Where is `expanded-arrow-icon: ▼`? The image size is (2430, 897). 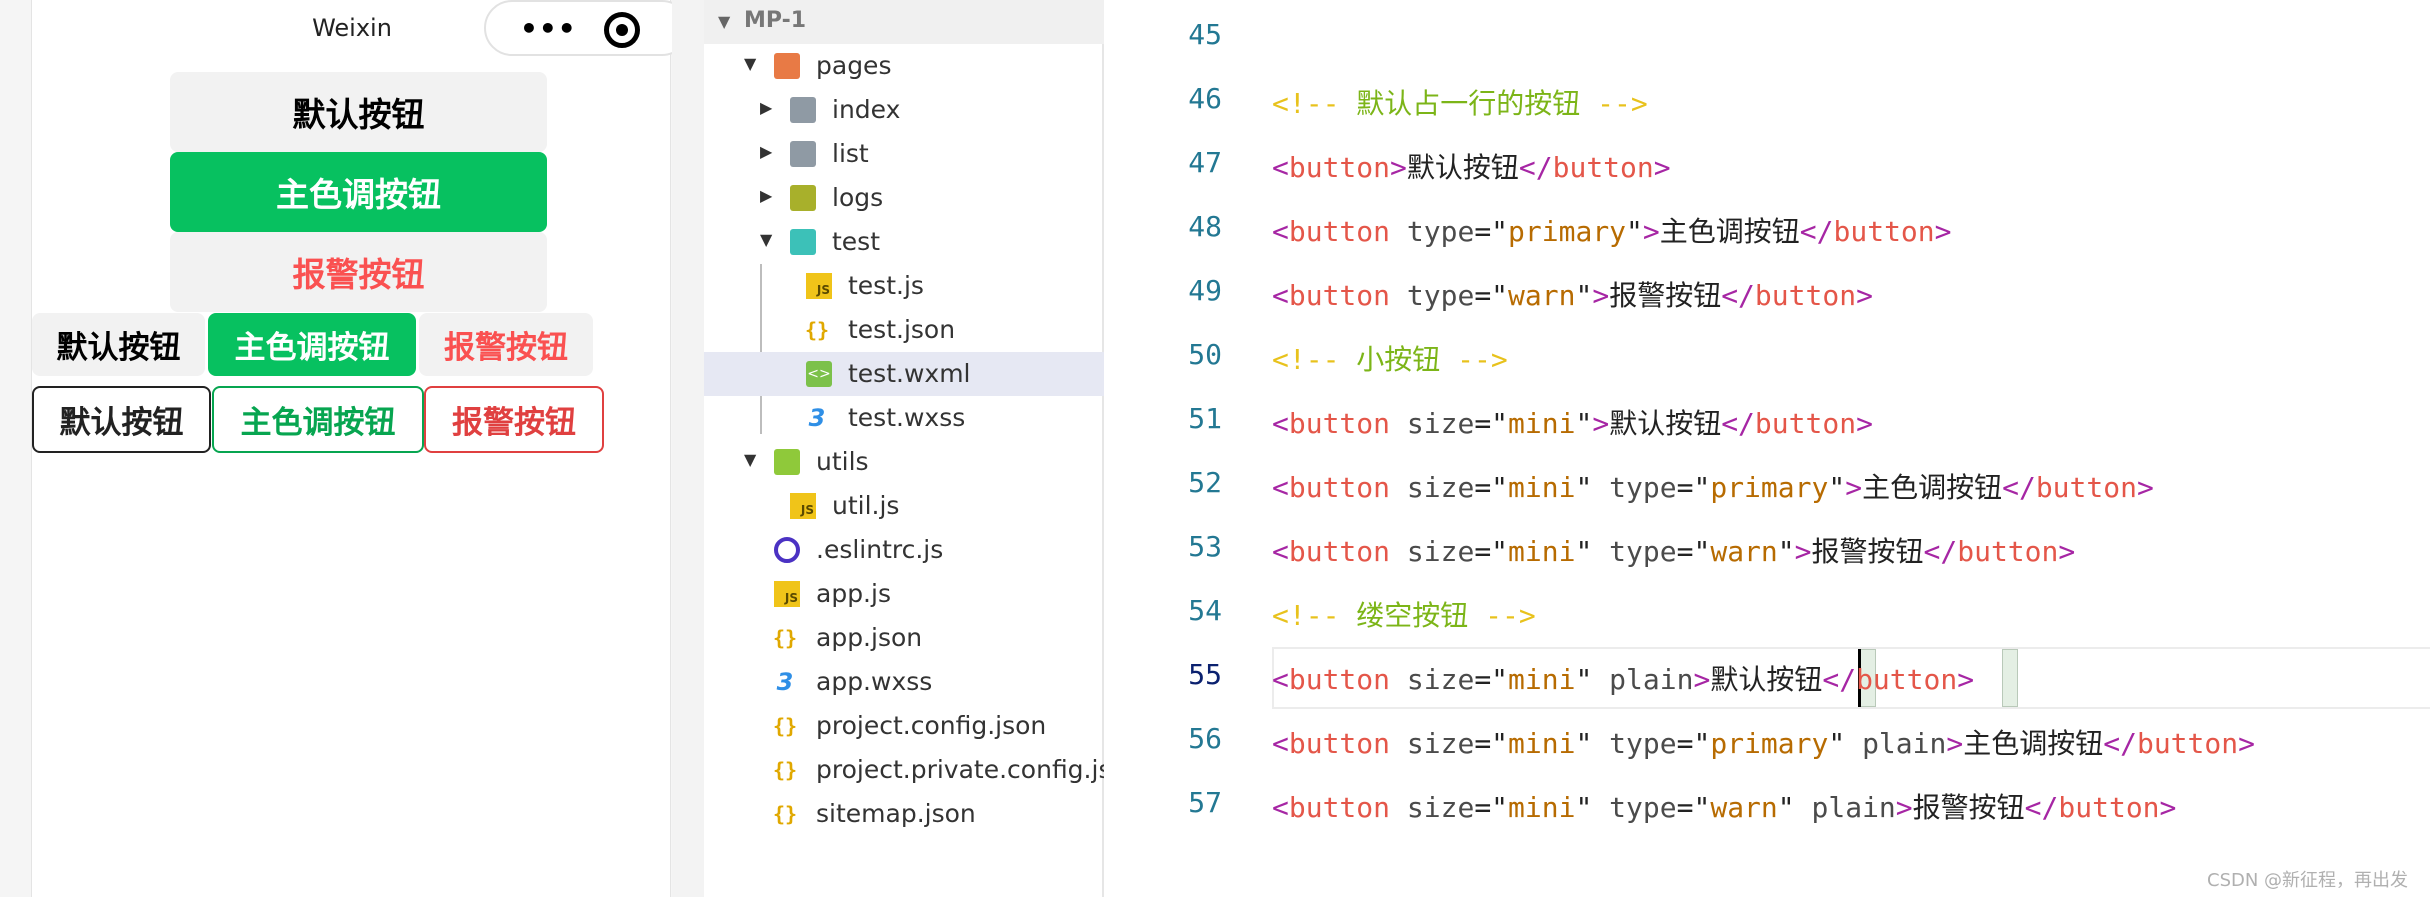 expanded-arrow-icon: ▼ is located at coordinates (750, 63).